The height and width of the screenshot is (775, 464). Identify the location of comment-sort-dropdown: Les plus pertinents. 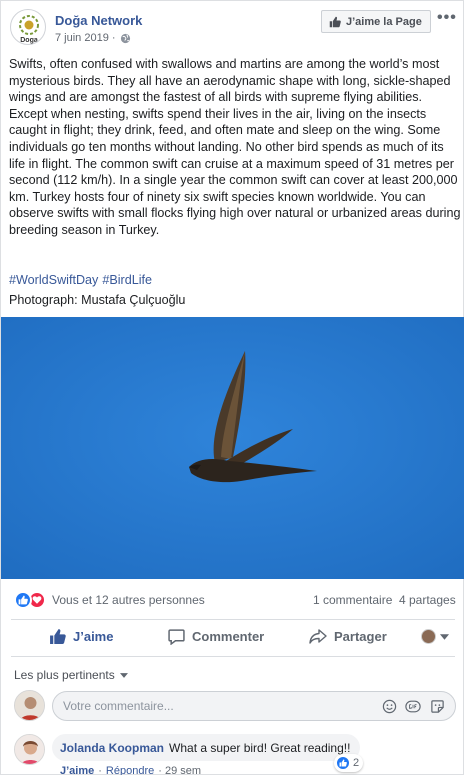
(71, 675).